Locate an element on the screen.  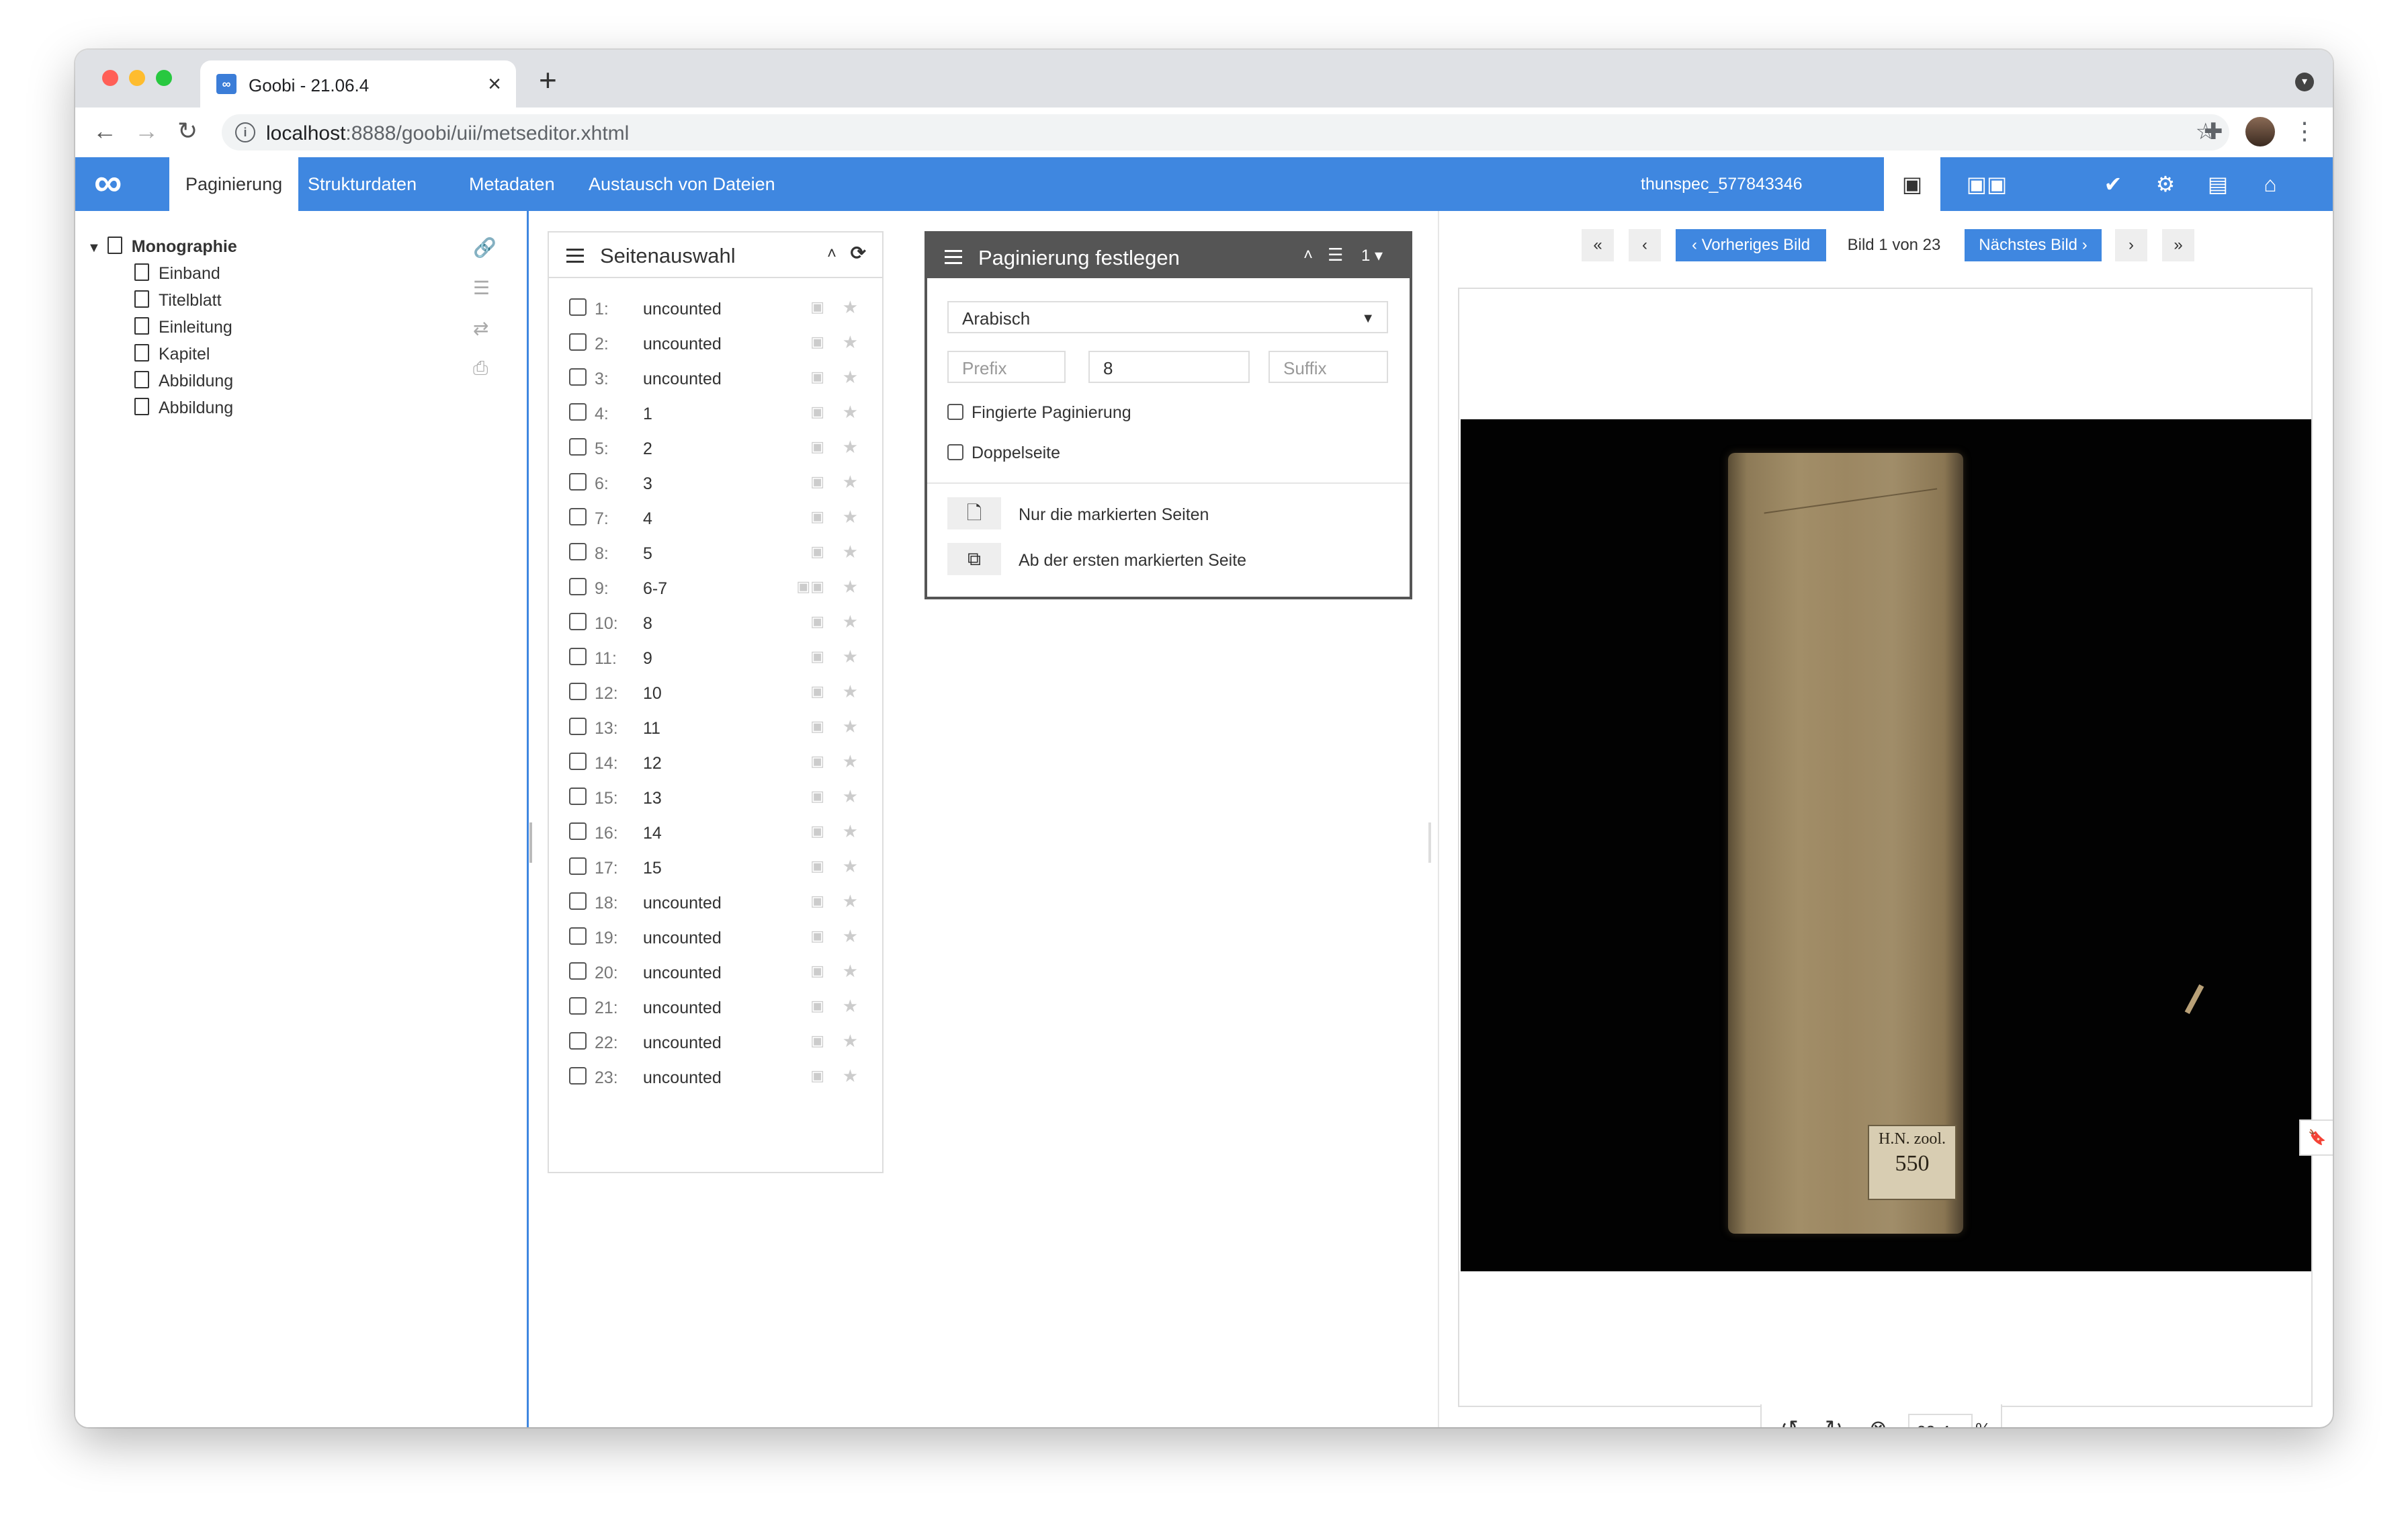
count-dropdown: 1 ▾ is located at coordinates (1372, 255).